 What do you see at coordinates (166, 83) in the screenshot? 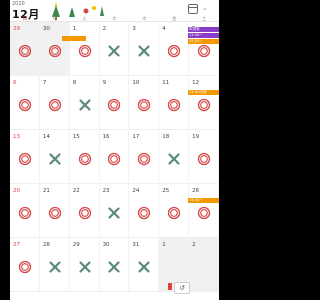
I see `day-number: 11` at bounding box center [166, 83].